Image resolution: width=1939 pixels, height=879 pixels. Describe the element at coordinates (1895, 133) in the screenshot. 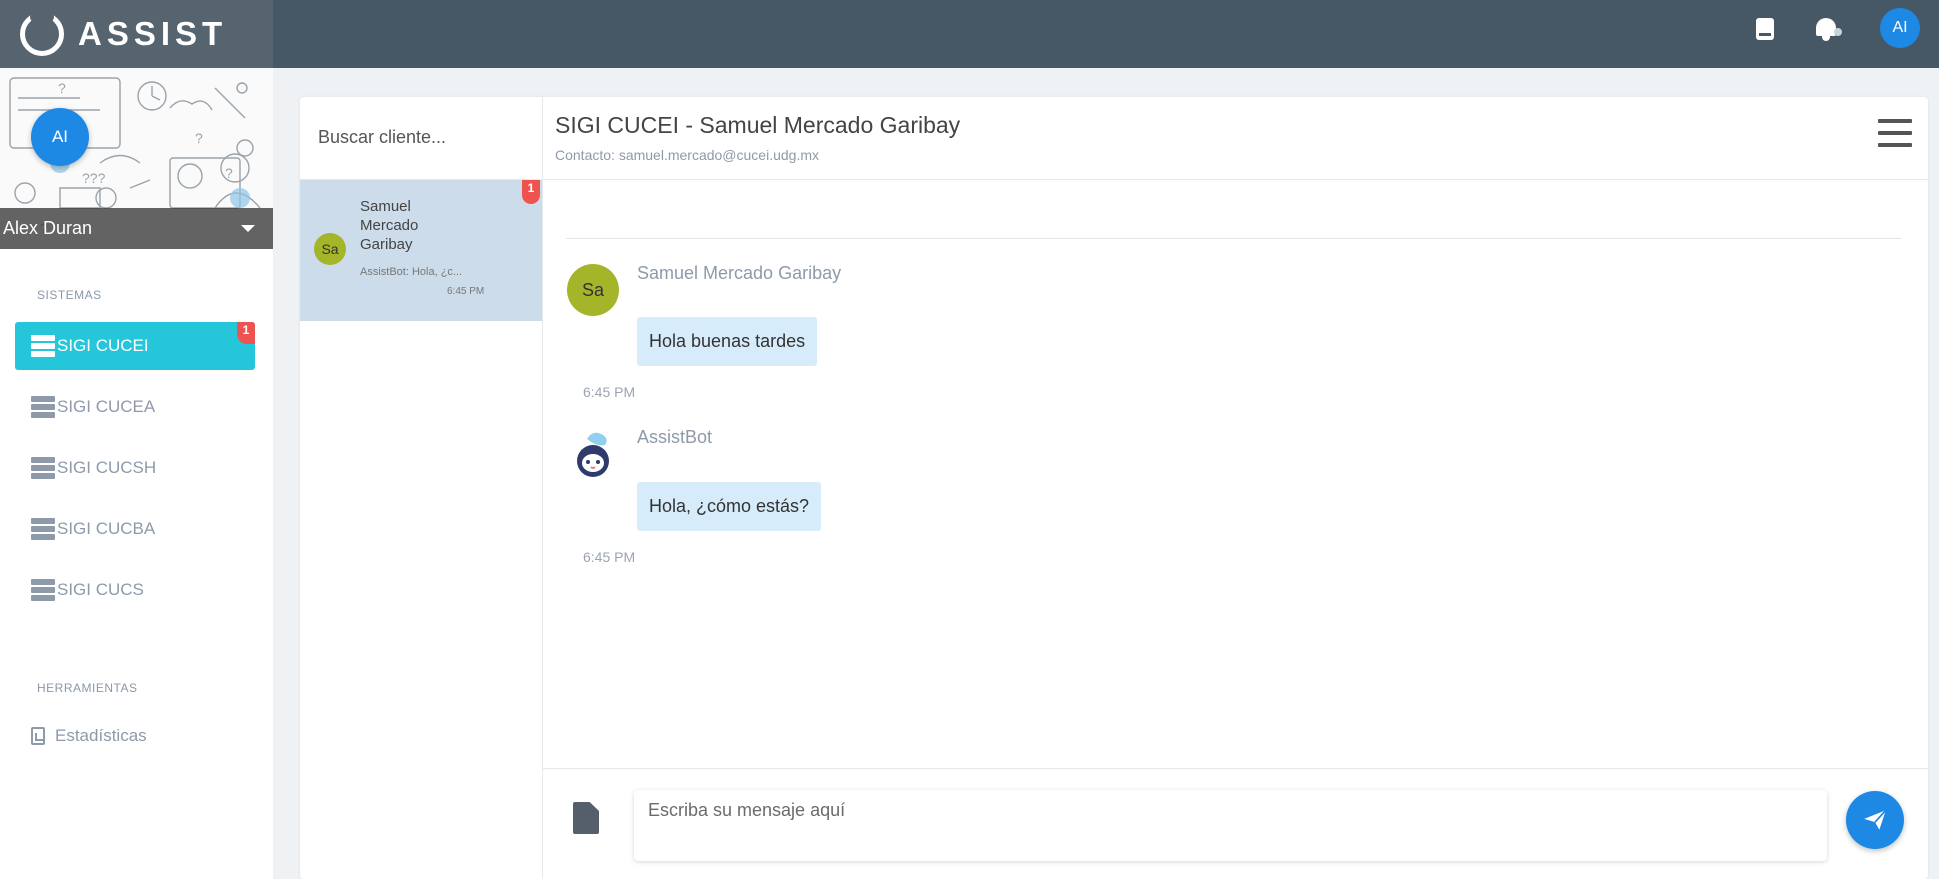

I see `hamburger-menu-icon` at that location.